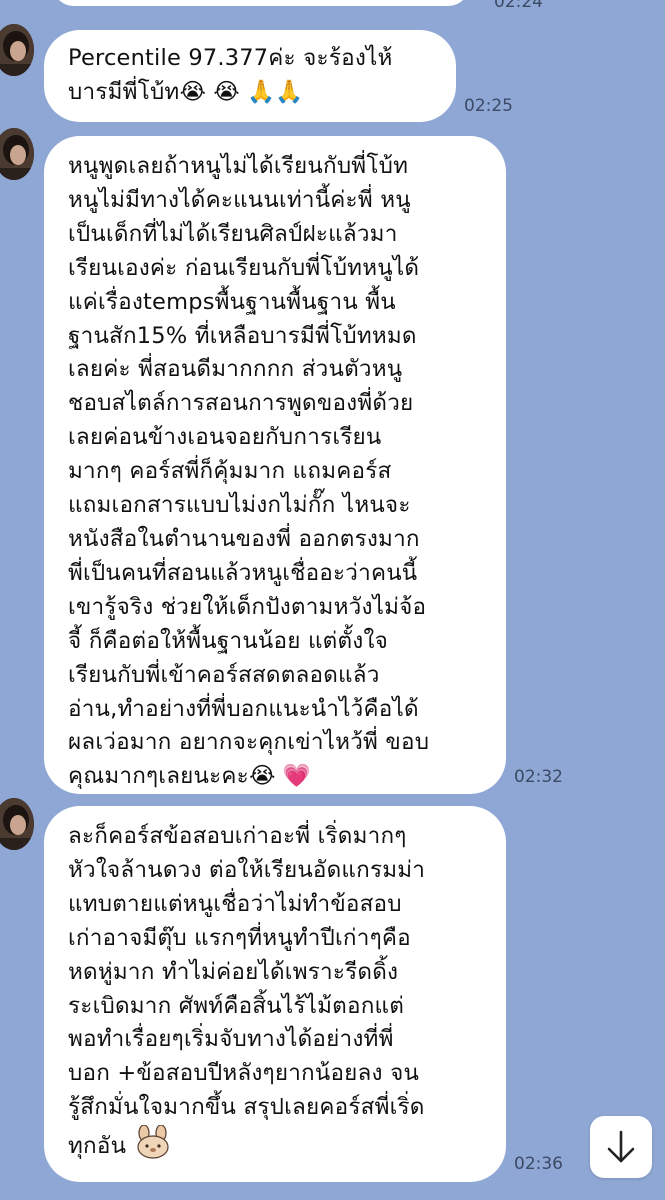  I want to click on previous-message-bubble, so click(261, 3).